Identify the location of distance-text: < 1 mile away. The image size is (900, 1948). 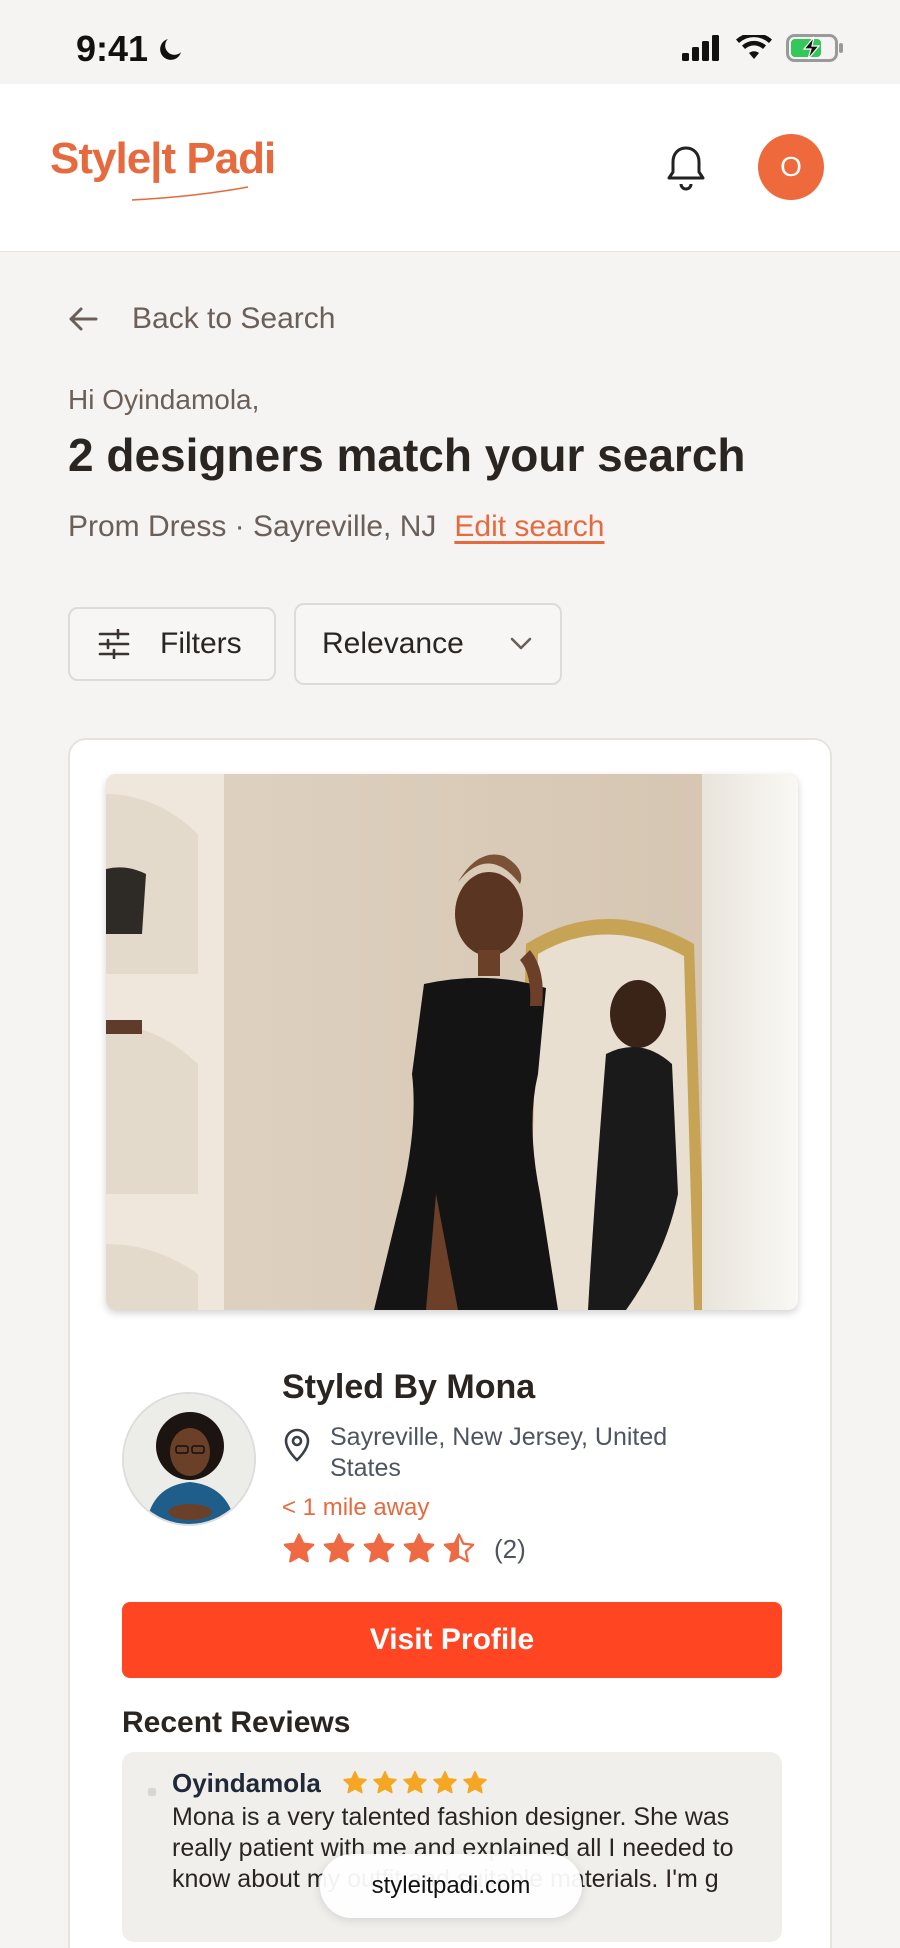
(356, 1507).